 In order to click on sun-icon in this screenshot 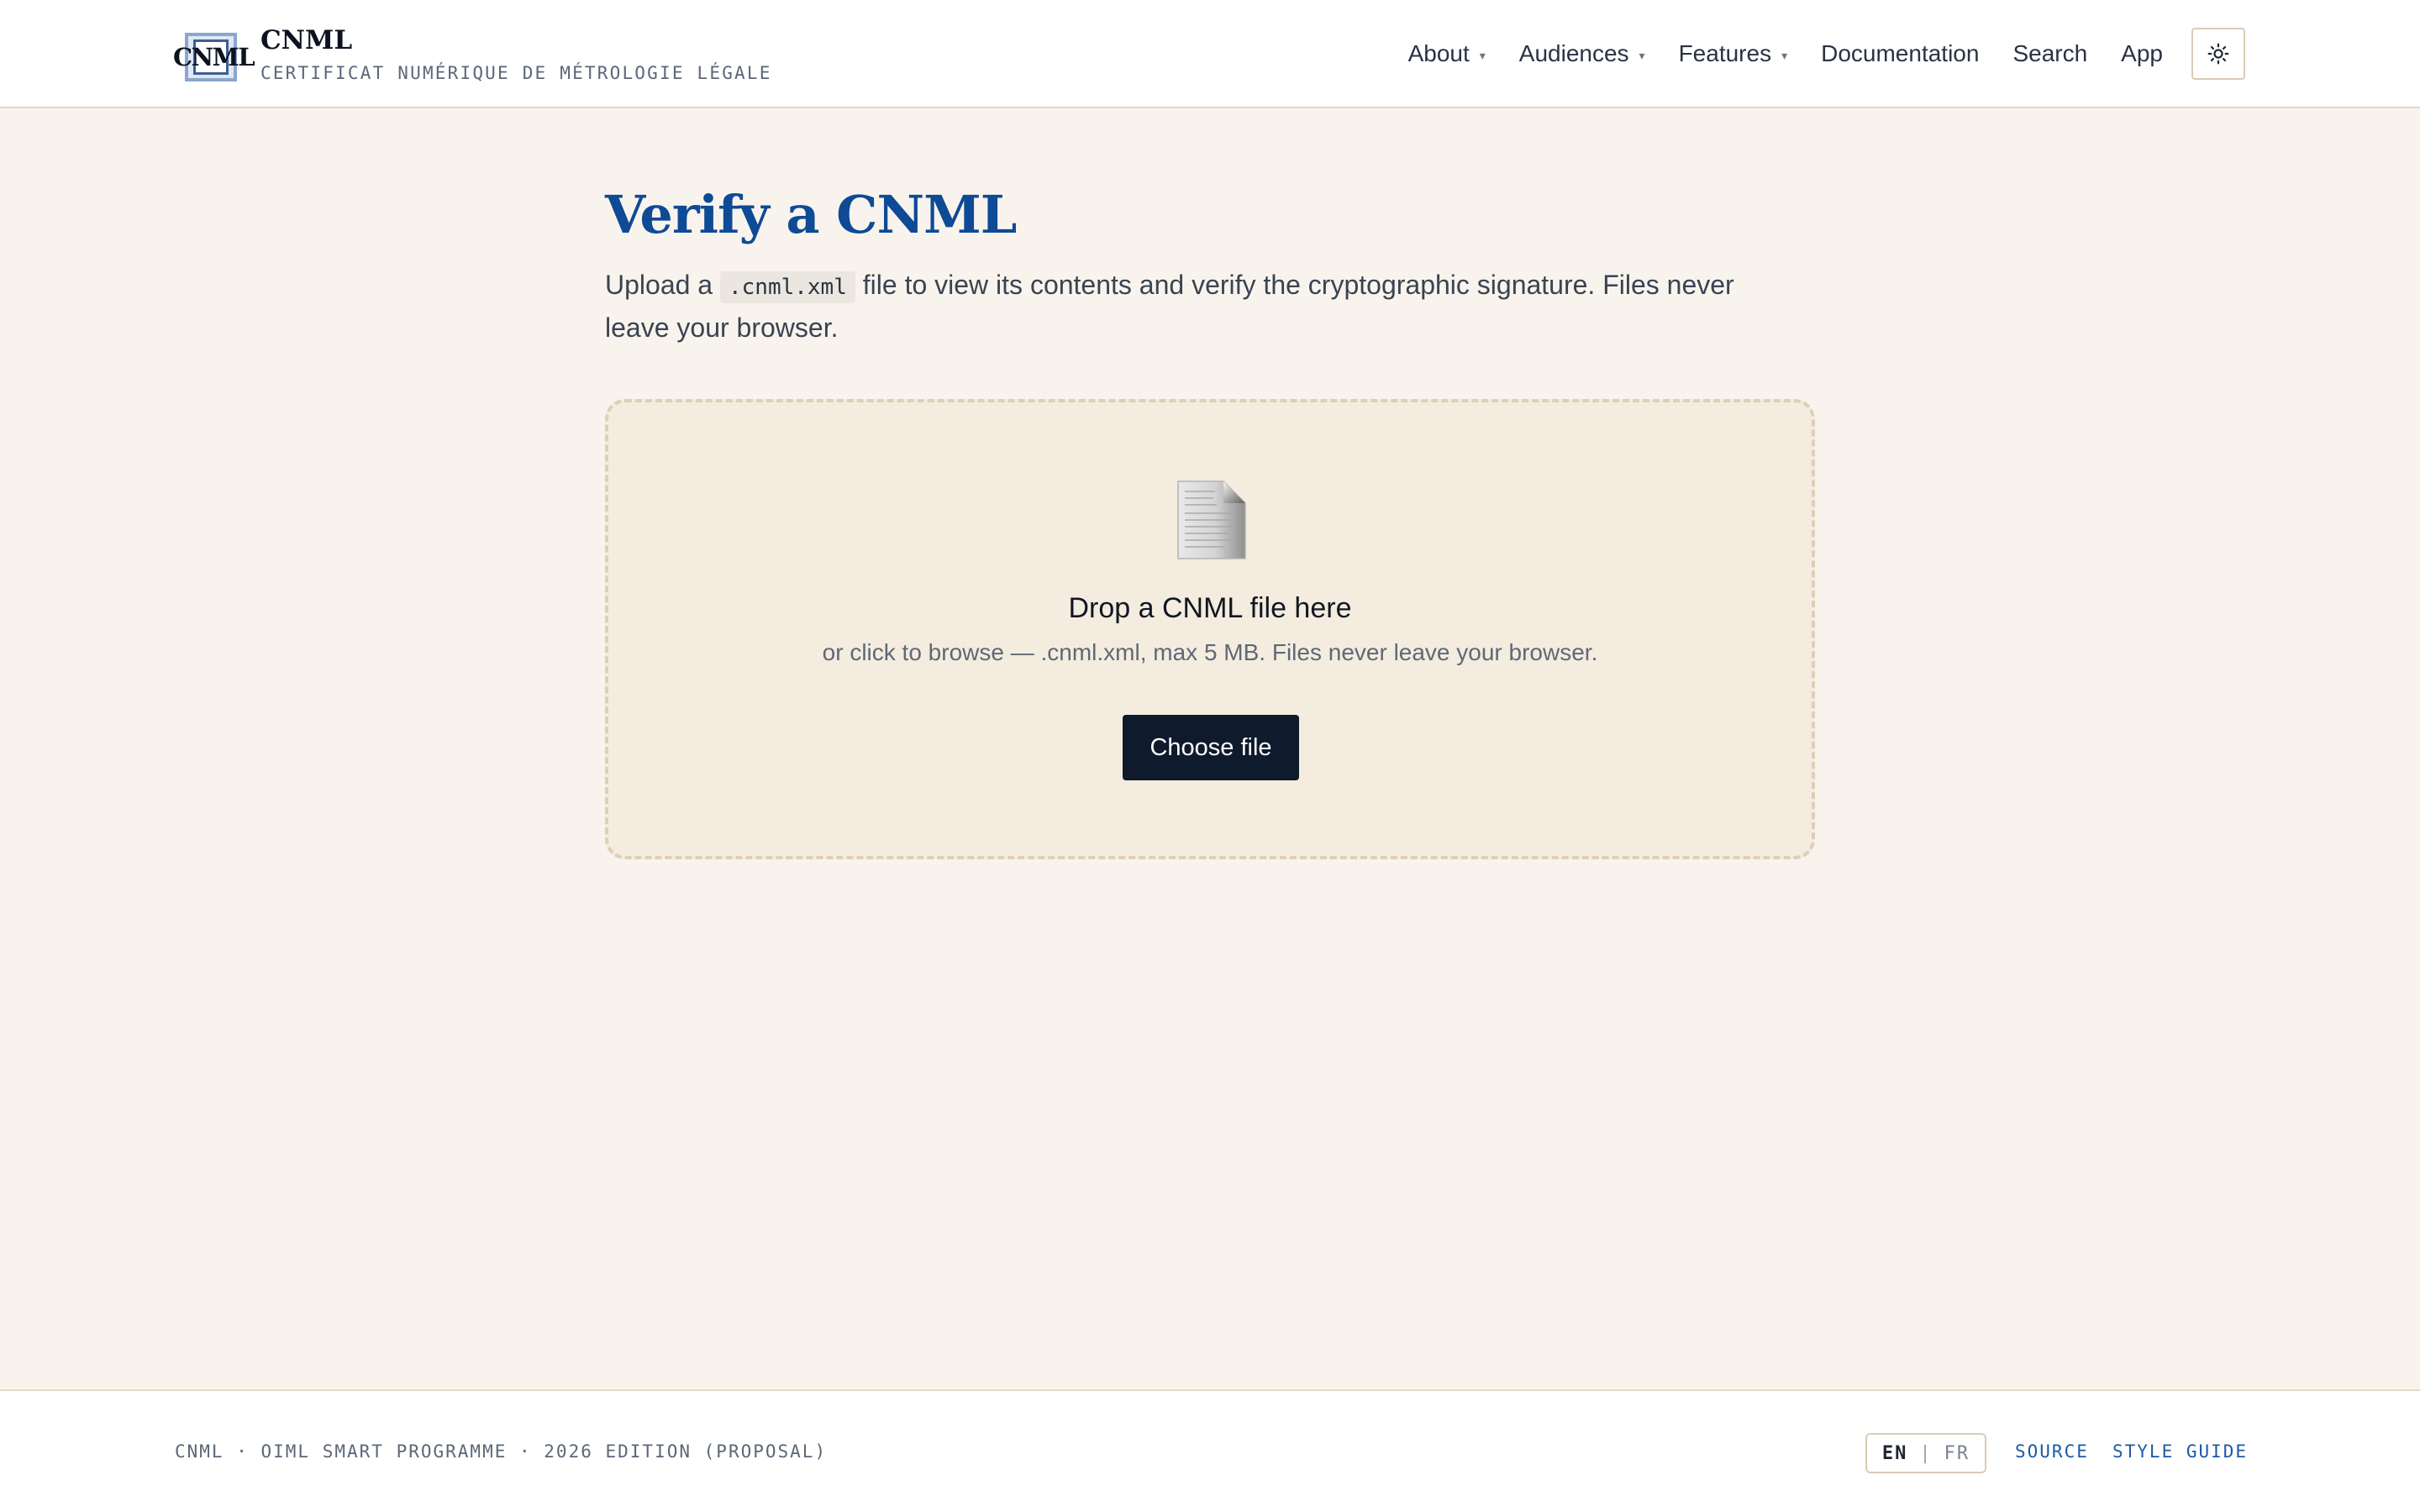, I will do `click(2218, 54)`.